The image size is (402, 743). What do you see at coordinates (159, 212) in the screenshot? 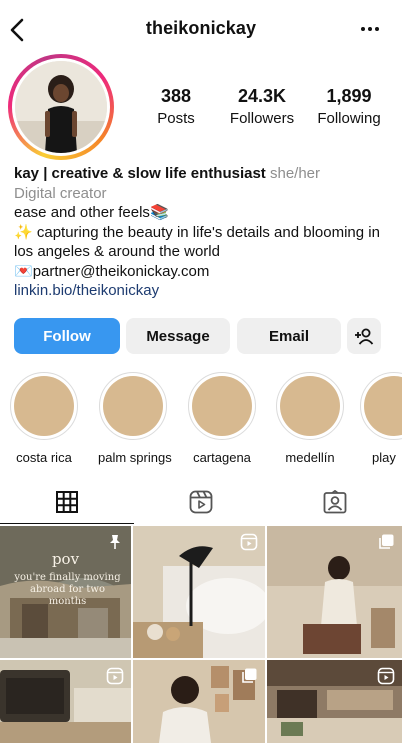
I see `books-emoji: 📚` at bounding box center [159, 212].